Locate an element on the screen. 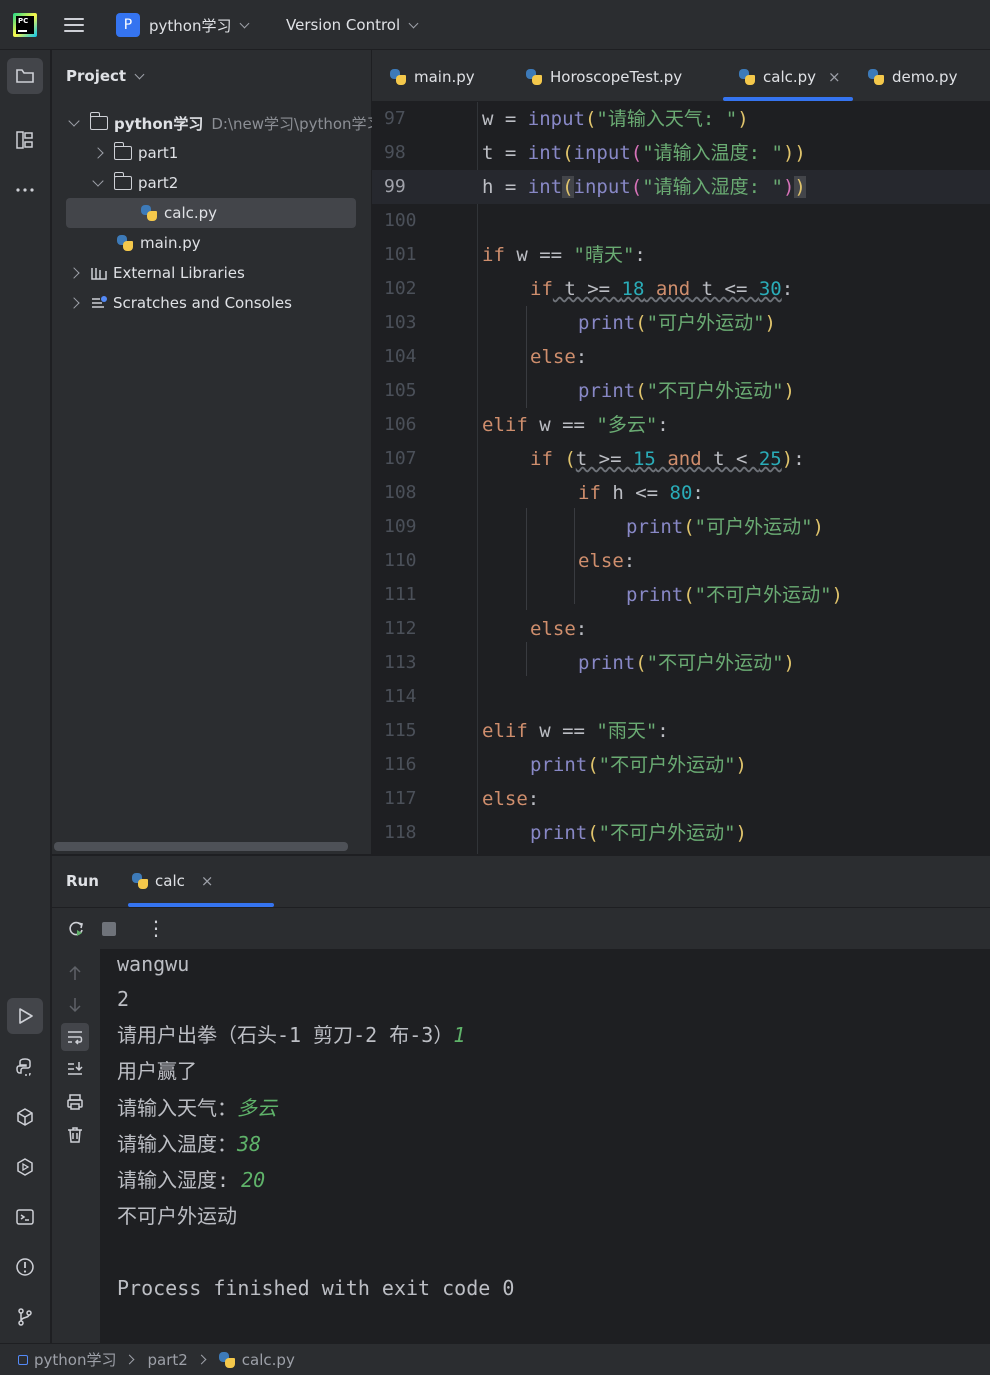 The width and height of the screenshot is (990, 1375). tab-calc-py: calc.py × is located at coordinates (790, 77).